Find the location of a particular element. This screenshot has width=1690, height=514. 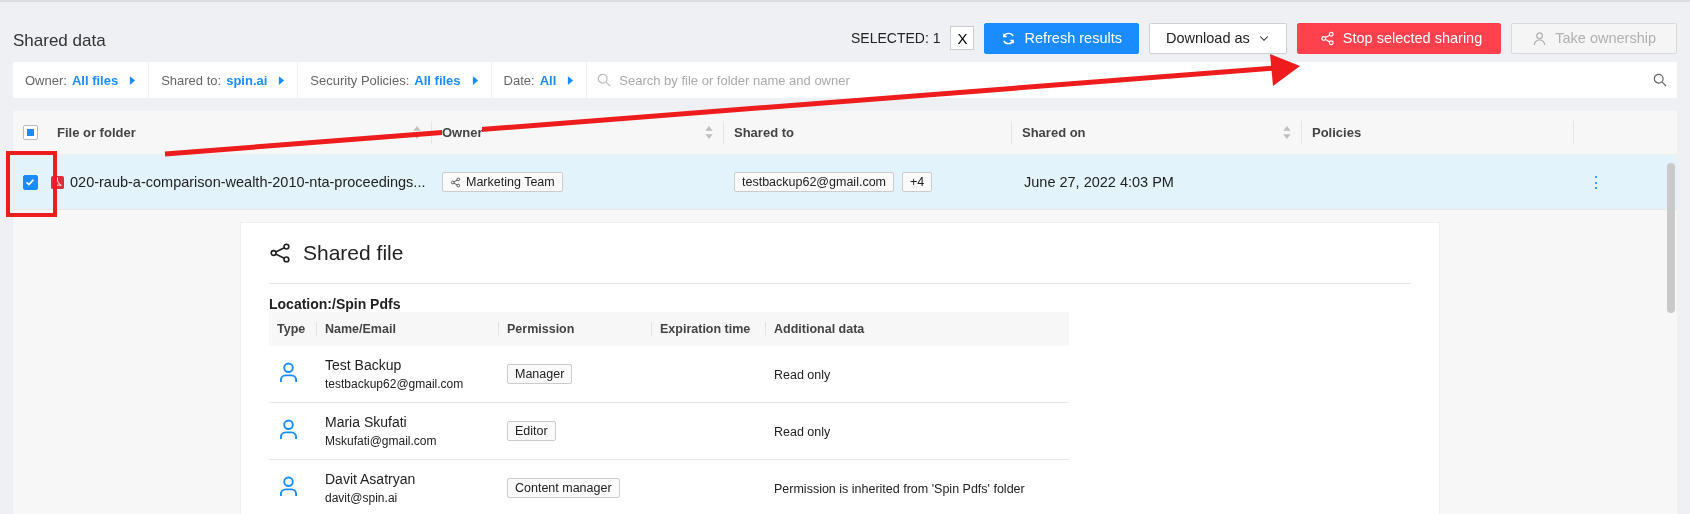

filter-dropdown: Shared to: spin.ai is located at coordinates (223, 80).